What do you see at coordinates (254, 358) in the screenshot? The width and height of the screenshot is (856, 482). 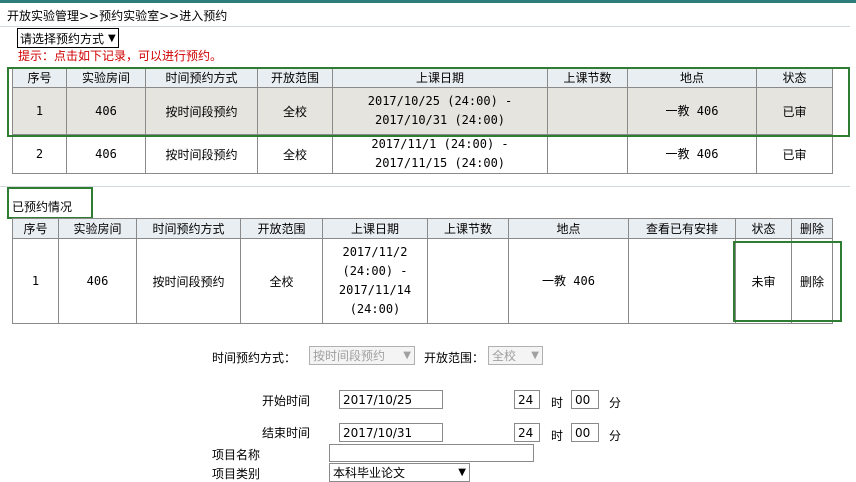 I see `mode-label: 时间预约方式：` at bounding box center [254, 358].